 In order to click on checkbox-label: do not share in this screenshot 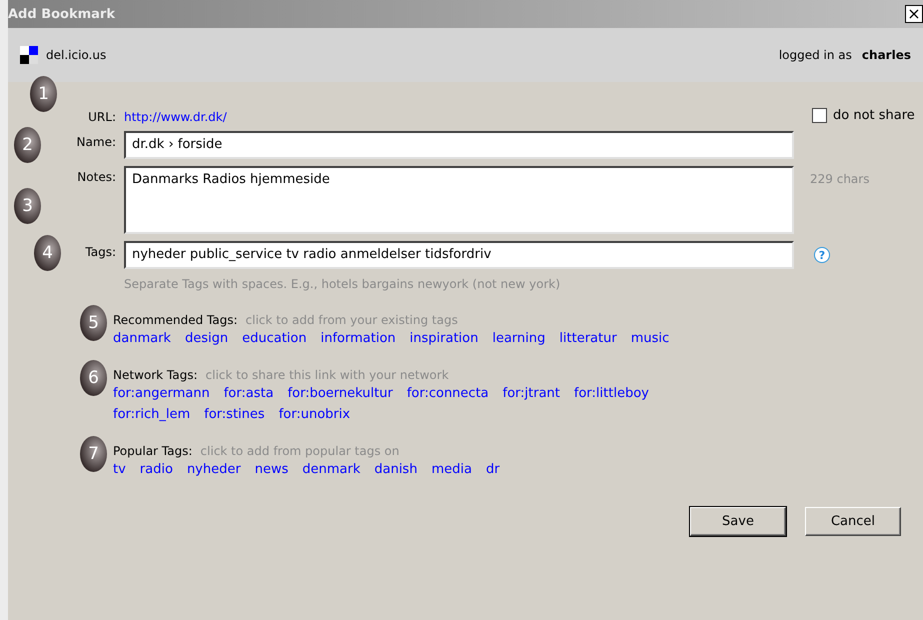, I will do `click(874, 115)`.